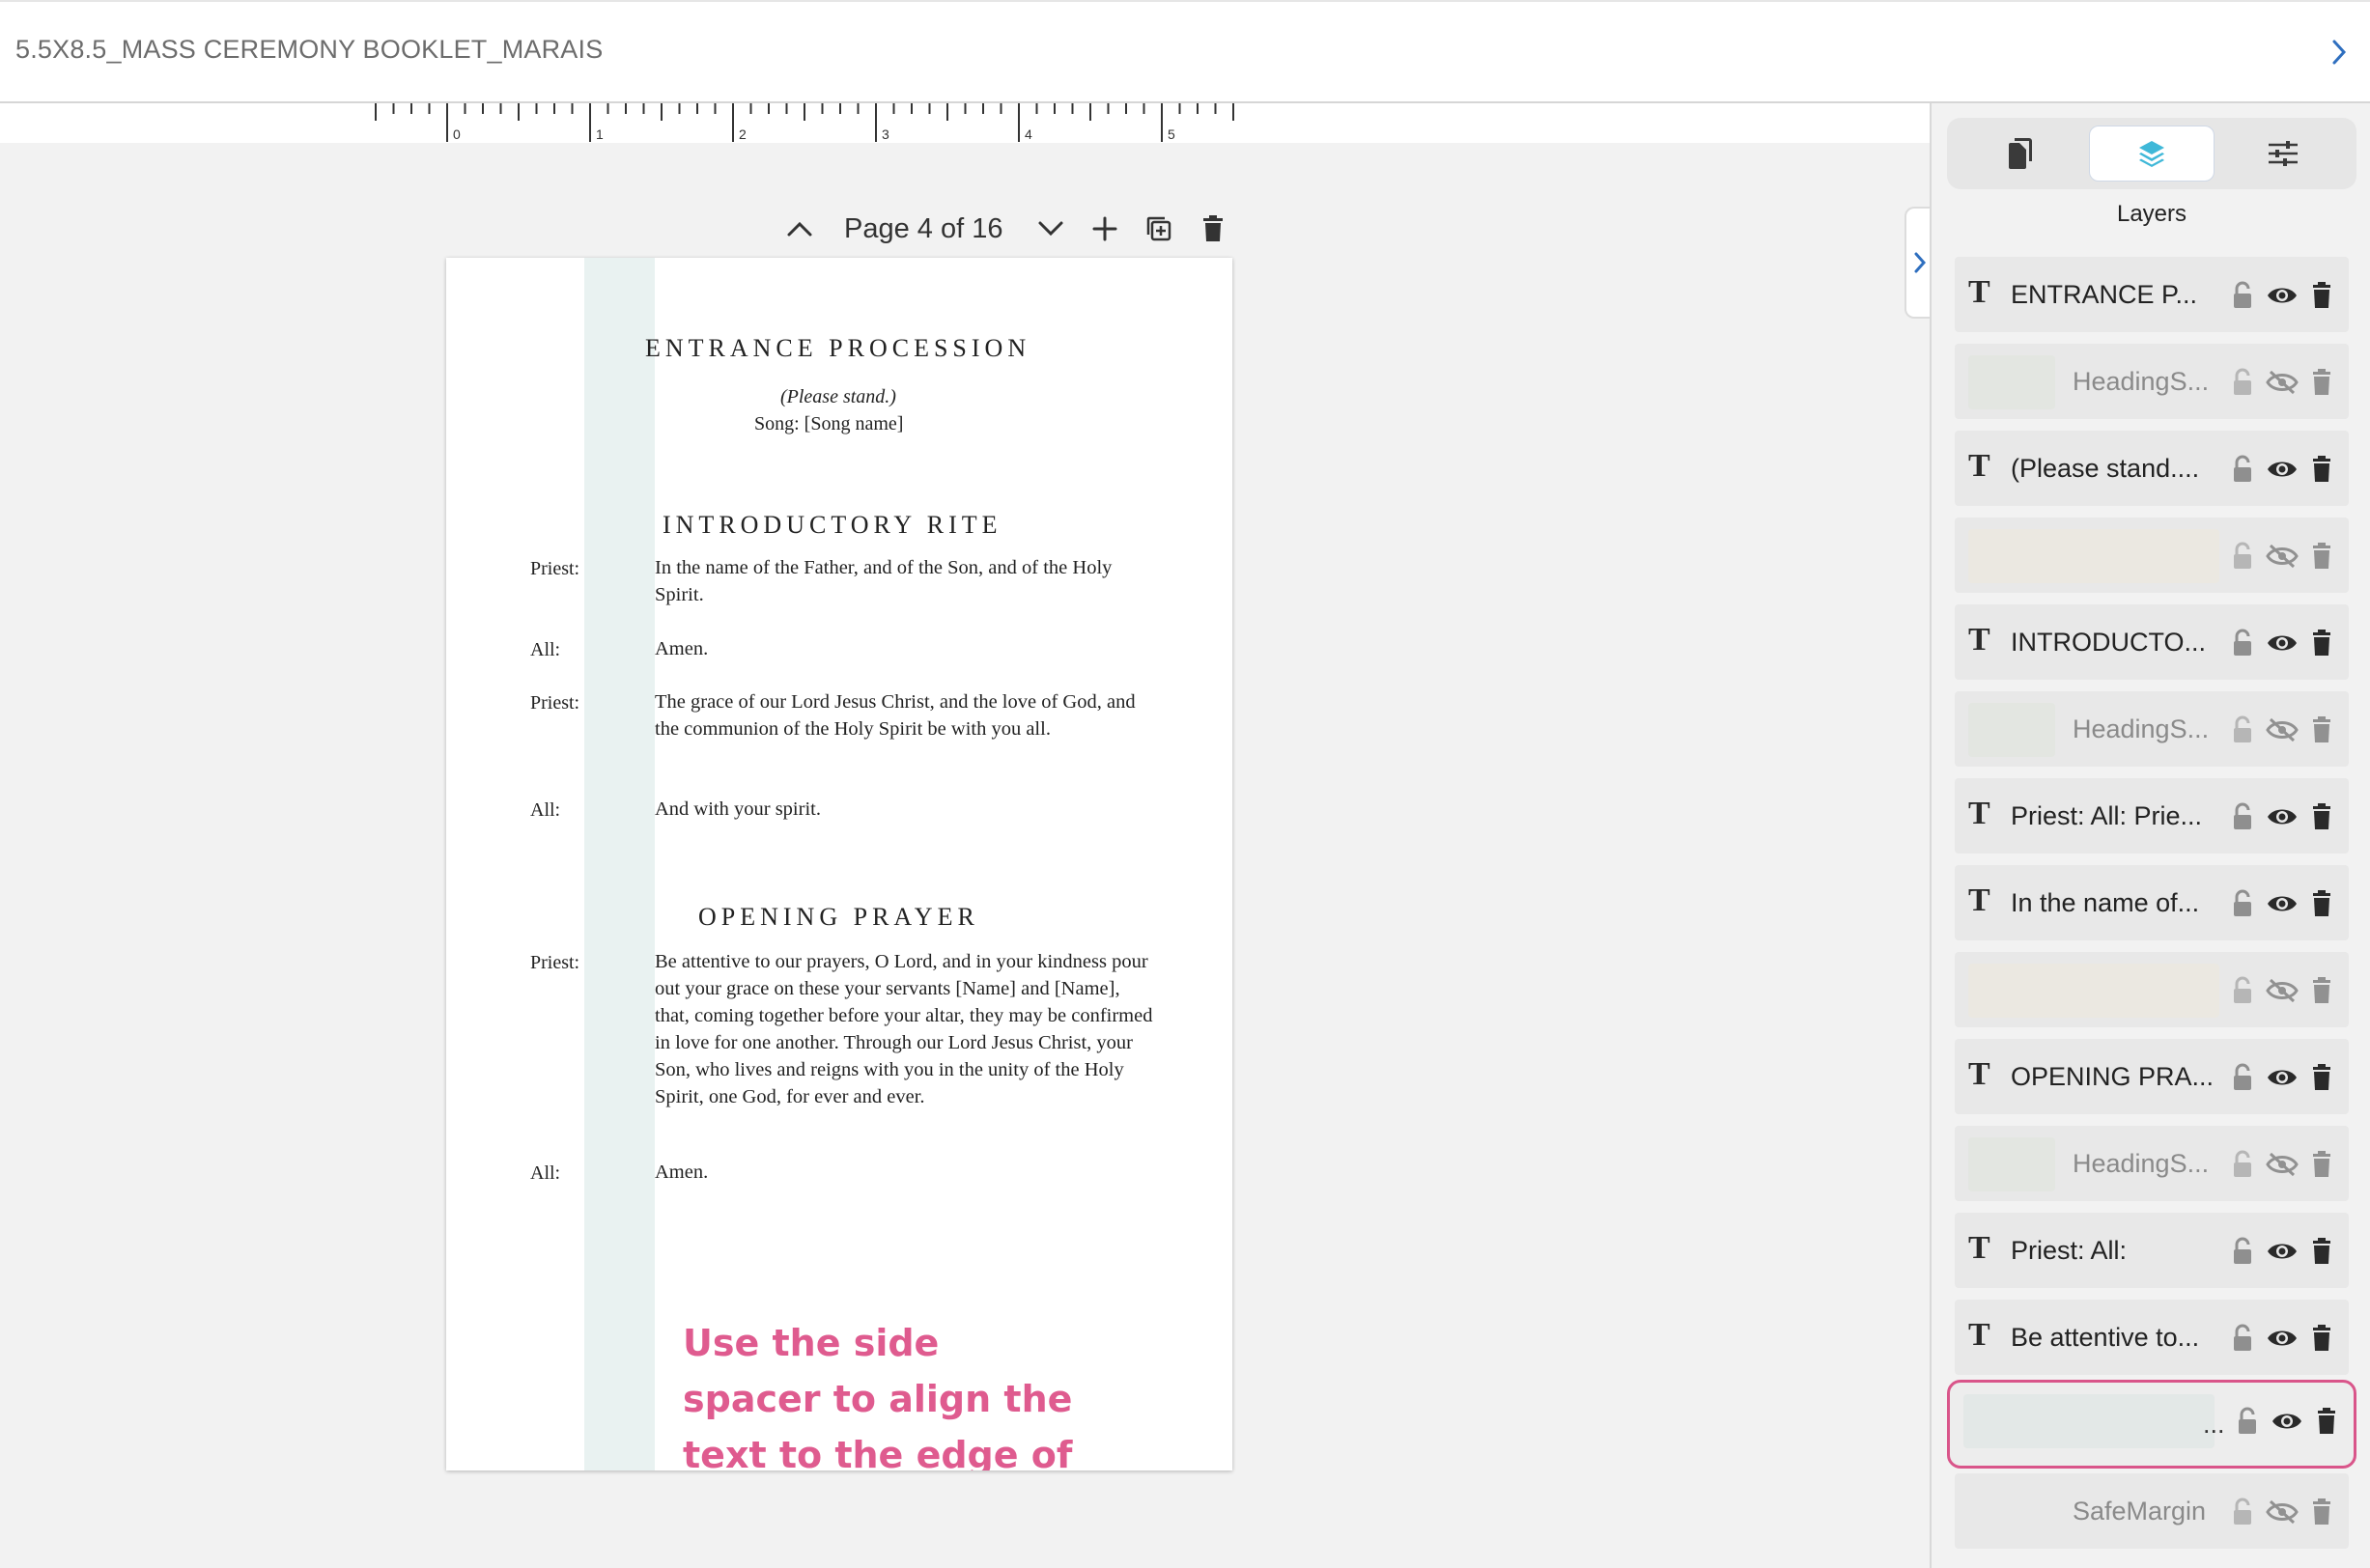  Describe the element at coordinates (1105, 229) in the screenshot. I see `add-page-button` at that location.